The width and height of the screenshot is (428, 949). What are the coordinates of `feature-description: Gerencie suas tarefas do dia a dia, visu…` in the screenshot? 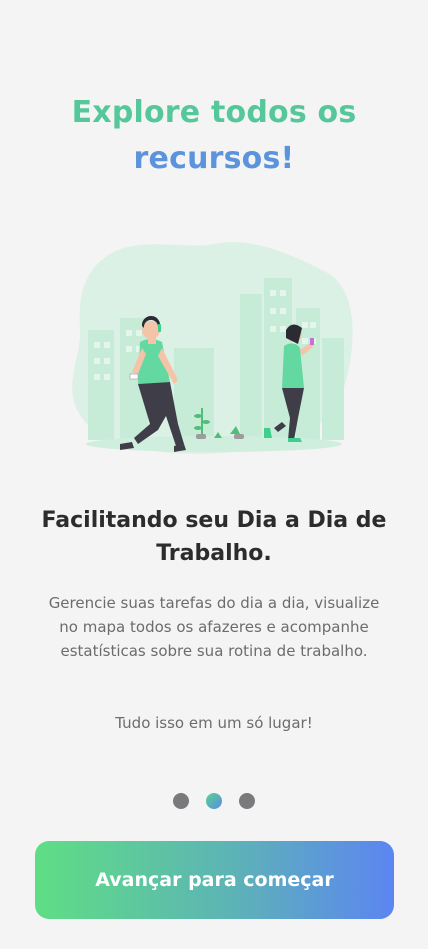 It's located at (214, 627).